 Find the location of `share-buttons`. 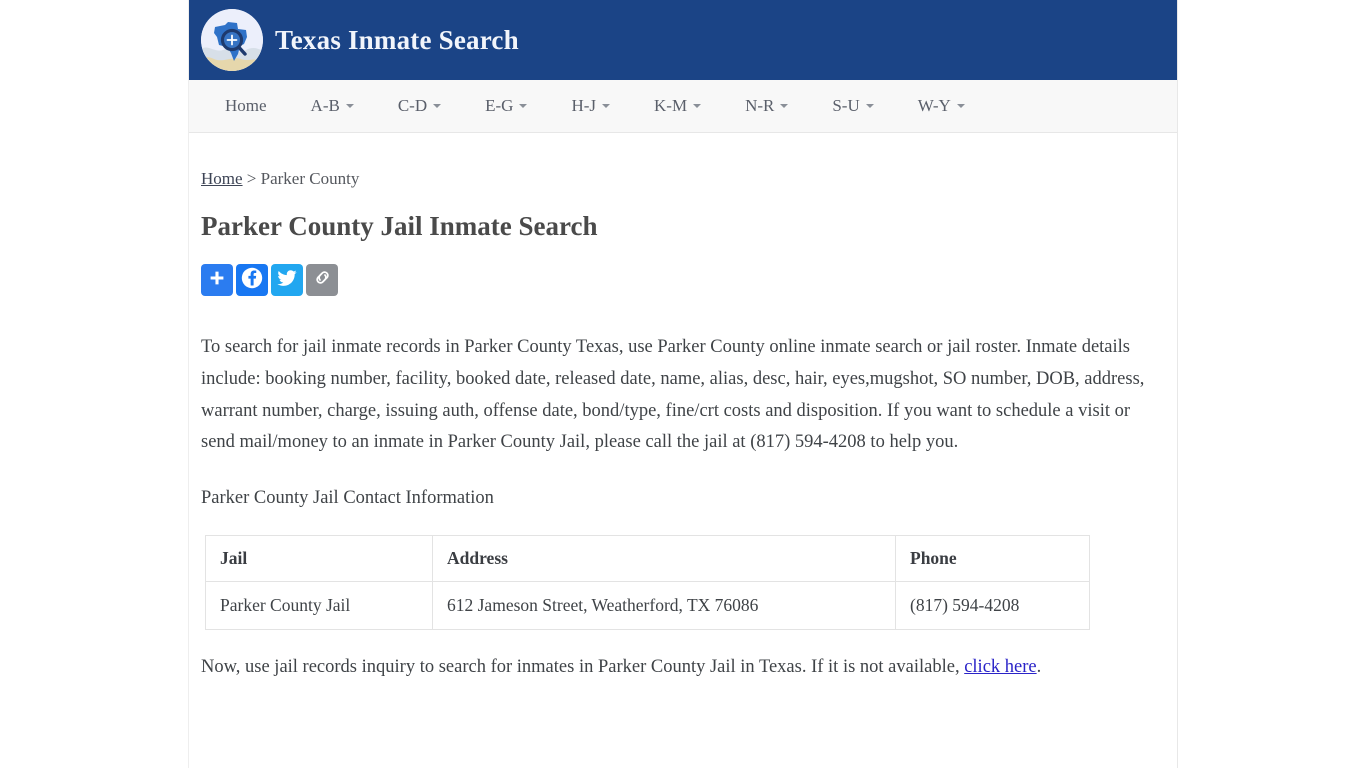

share-buttons is located at coordinates (682, 280).